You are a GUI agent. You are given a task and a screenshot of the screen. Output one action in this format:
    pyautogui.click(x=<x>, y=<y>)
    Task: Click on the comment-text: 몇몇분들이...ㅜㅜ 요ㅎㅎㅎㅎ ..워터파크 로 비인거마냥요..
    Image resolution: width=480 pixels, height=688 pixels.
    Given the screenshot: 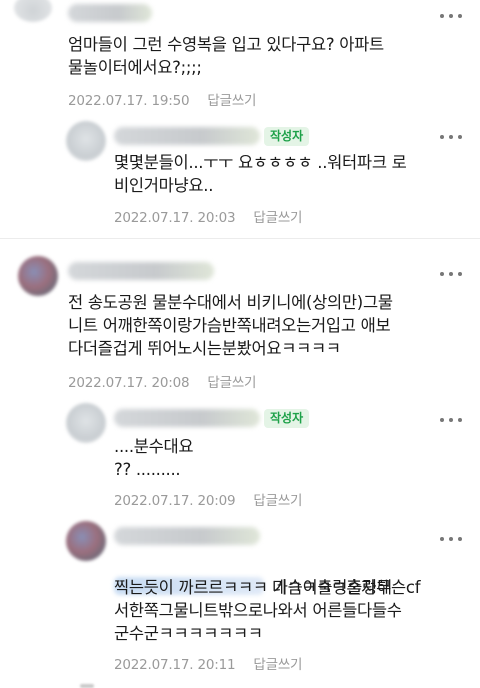 What is the action you would take?
    pyautogui.click(x=260, y=174)
    